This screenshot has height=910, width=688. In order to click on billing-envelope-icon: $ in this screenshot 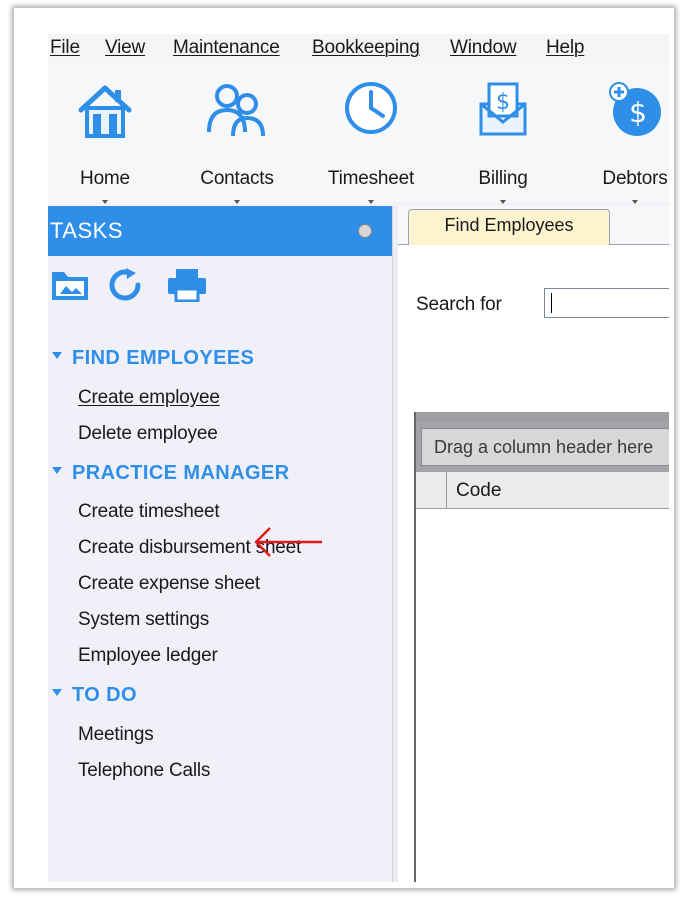, I will do `click(503, 109)`.